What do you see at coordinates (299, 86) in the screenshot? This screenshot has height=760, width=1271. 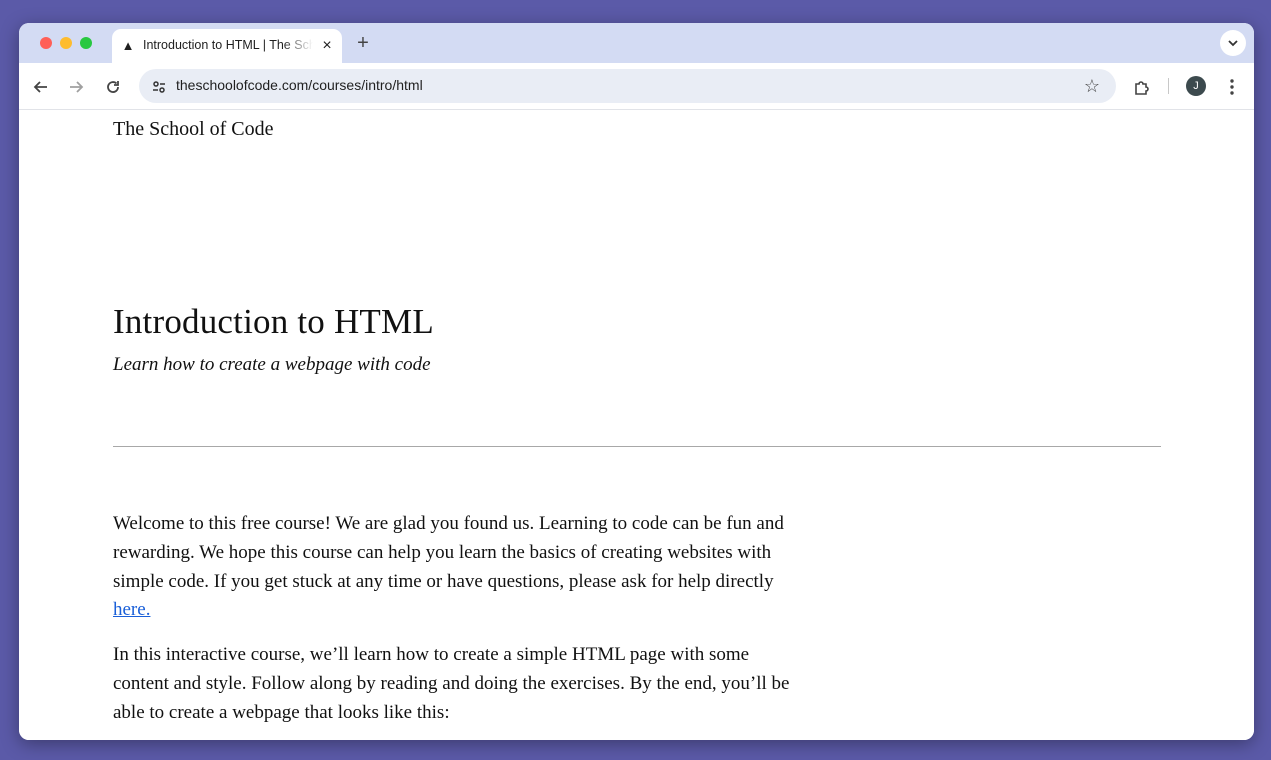 I see `url-text: theschoolofcode.com/courses/intro/html` at bounding box center [299, 86].